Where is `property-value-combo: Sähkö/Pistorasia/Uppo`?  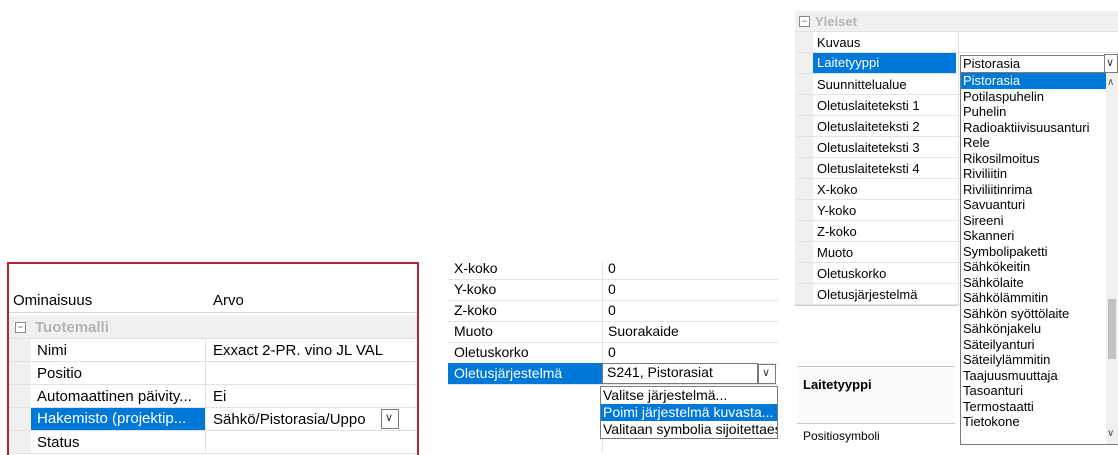 property-value-combo: Sähkö/Pistorasia/Uppo is located at coordinates (298, 419).